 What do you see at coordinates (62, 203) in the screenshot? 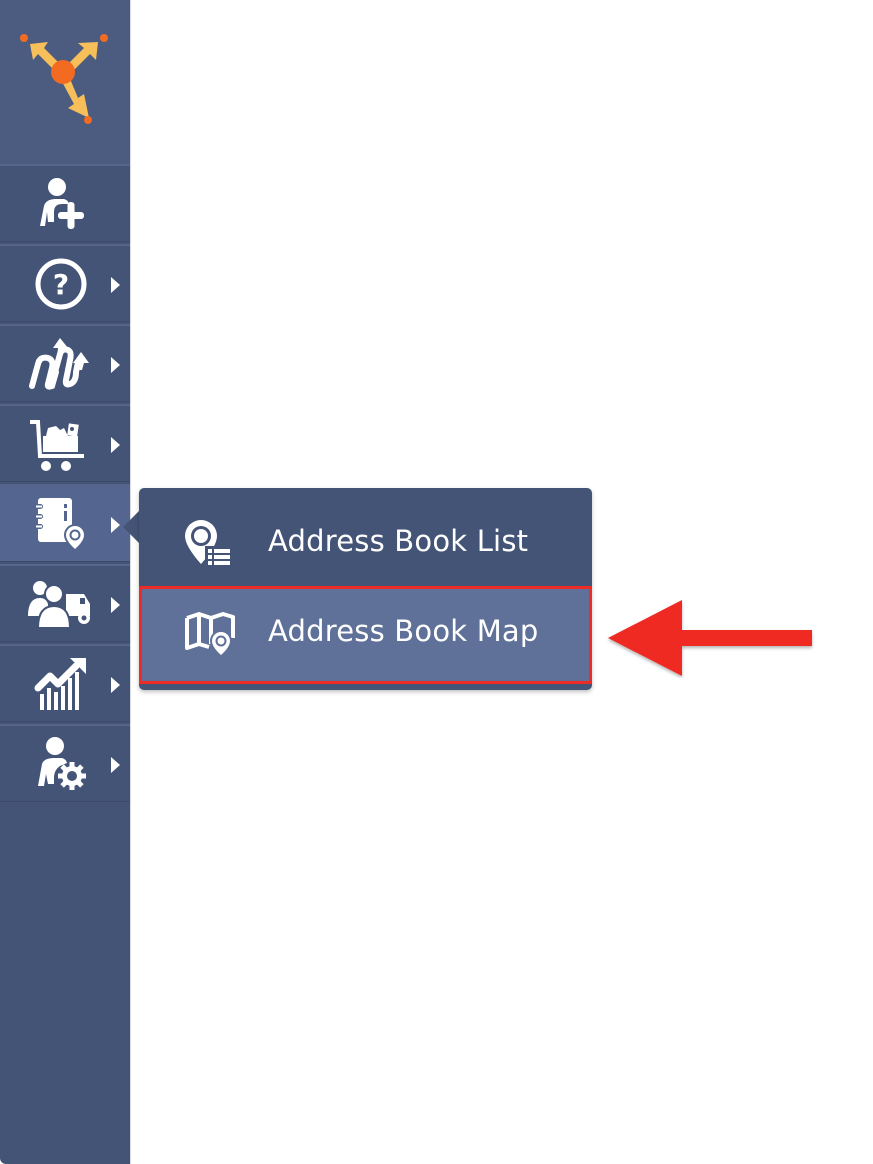
I see `user-plus-icon` at bounding box center [62, 203].